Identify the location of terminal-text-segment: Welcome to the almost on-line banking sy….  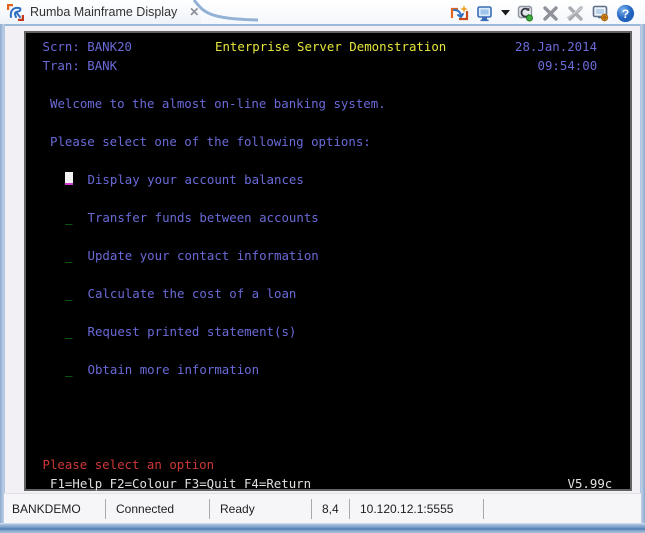
(218, 103).